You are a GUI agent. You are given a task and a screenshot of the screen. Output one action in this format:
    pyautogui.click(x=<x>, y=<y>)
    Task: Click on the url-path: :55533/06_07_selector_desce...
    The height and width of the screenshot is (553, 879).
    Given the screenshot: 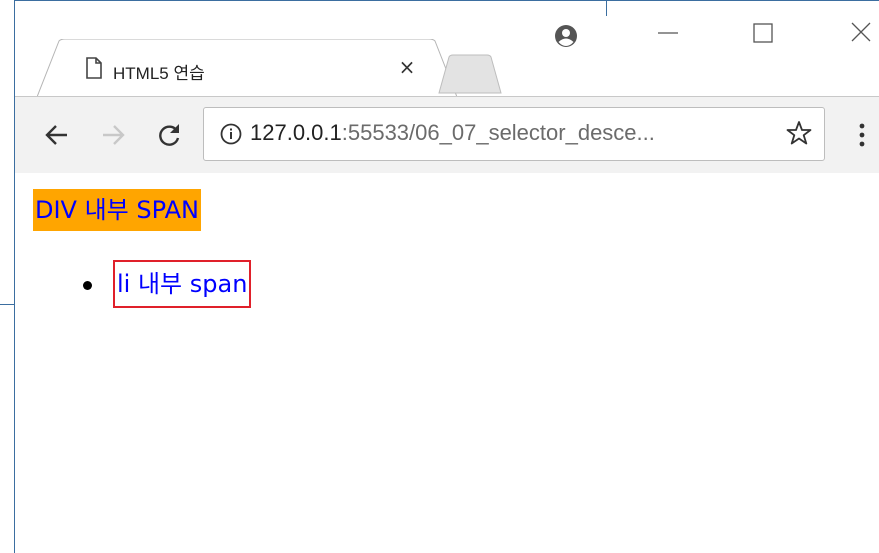 What is the action you would take?
    pyautogui.click(x=498, y=132)
    